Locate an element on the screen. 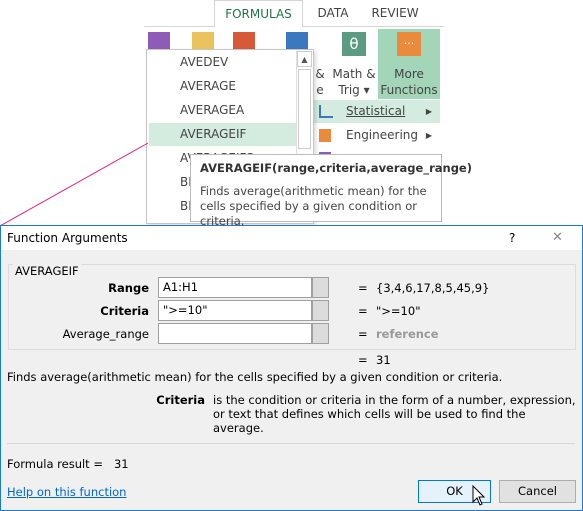 The height and width of the screenshot is (511, 583). criteria-label: Criteria is located at coordinates (124, 311).